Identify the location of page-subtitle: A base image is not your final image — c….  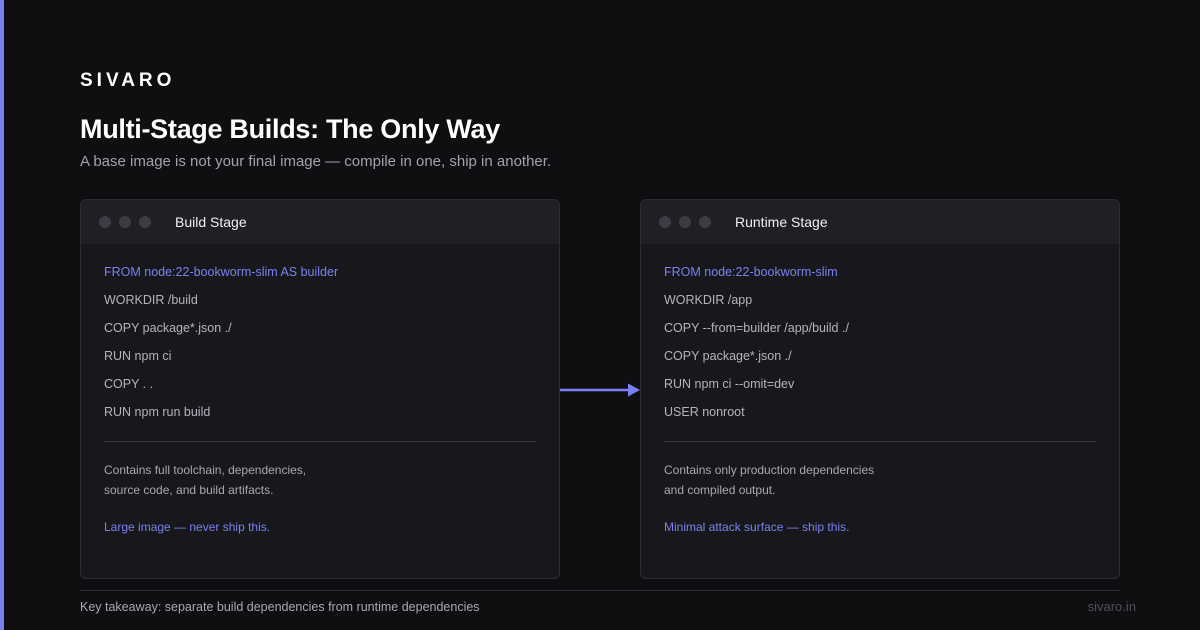
(316, 161).